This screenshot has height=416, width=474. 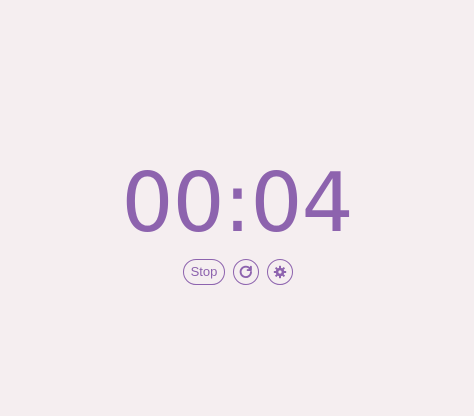 I want to click on restart-icon, so click(x=245, y=271).